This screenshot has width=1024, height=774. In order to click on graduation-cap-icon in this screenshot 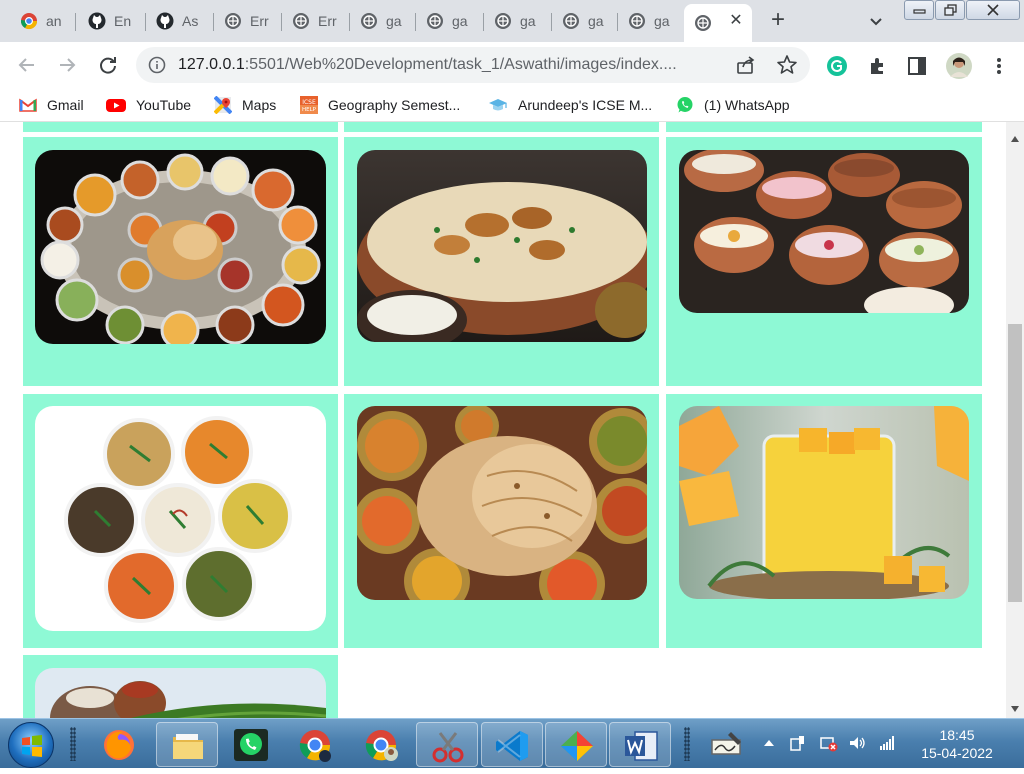, I will do `click(498, 105)`.